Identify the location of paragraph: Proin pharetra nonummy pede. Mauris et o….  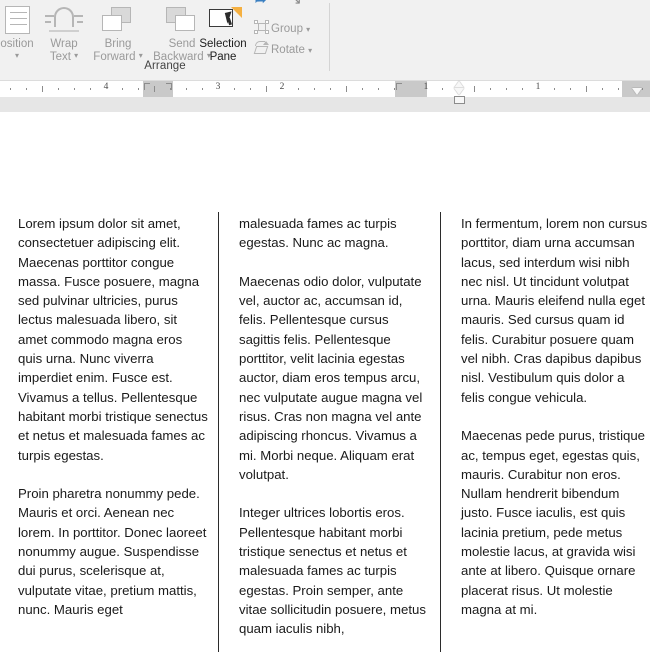
(112, 551).